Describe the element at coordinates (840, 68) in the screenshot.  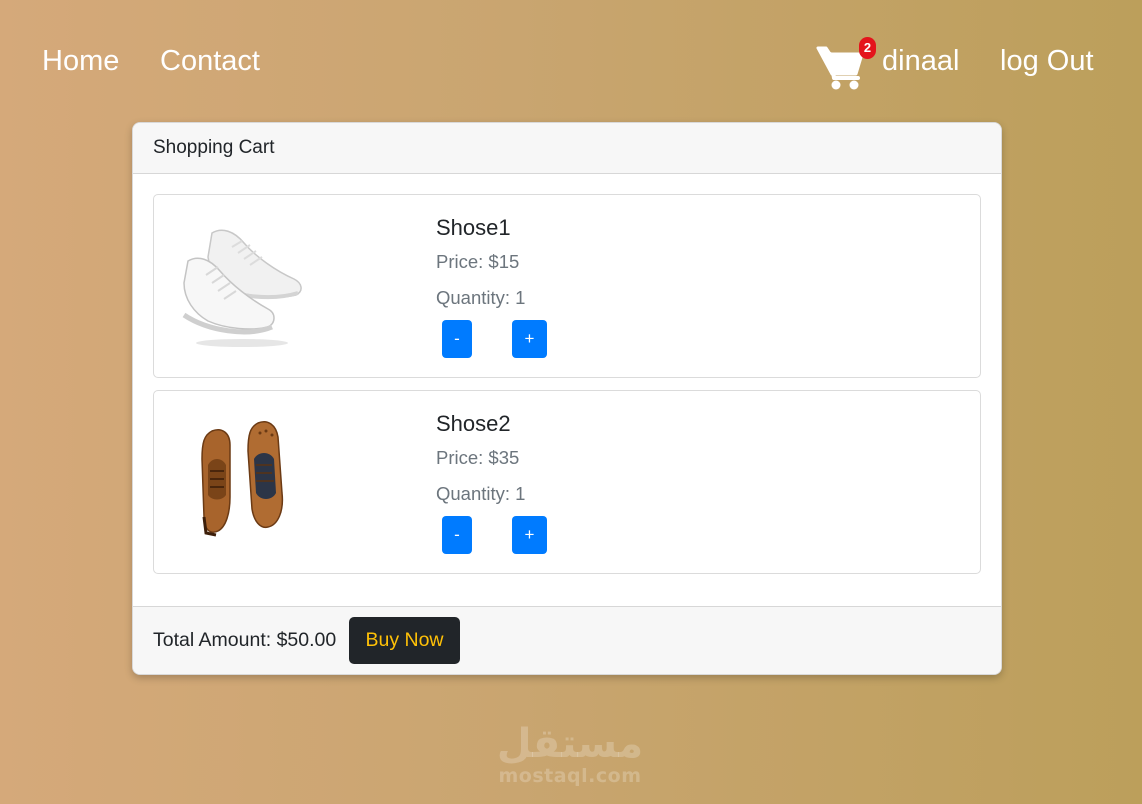
I see `shopping-cart-icon` at that location.